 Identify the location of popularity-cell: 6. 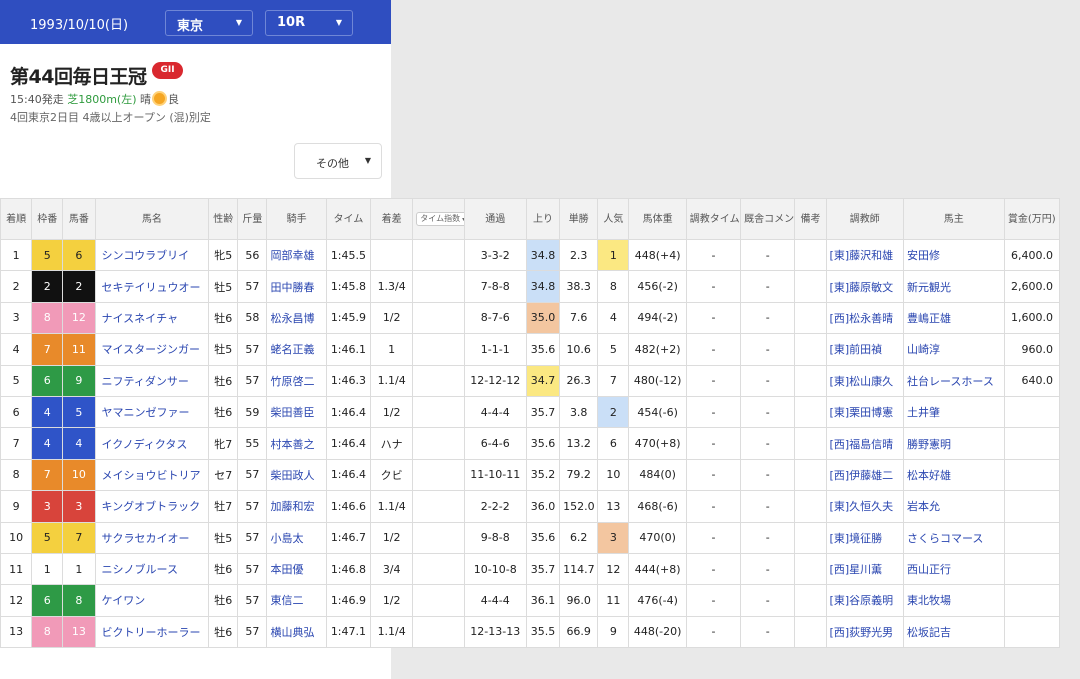
(613, 443).